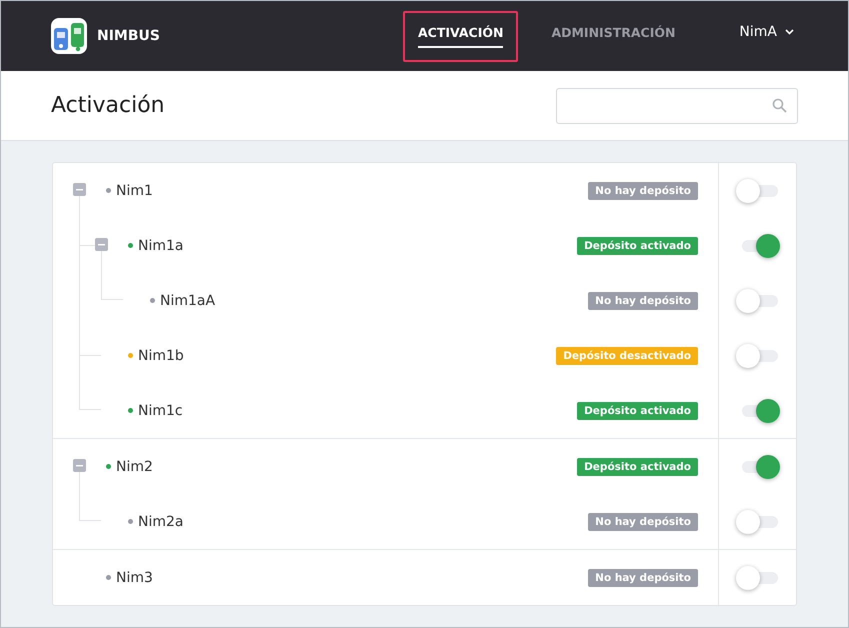 The image size is (849, 628). Describe the element at coordinates (613, 36) in the screenshot. I see `nav-tab: ADMINISTRACIÓN` at that location.